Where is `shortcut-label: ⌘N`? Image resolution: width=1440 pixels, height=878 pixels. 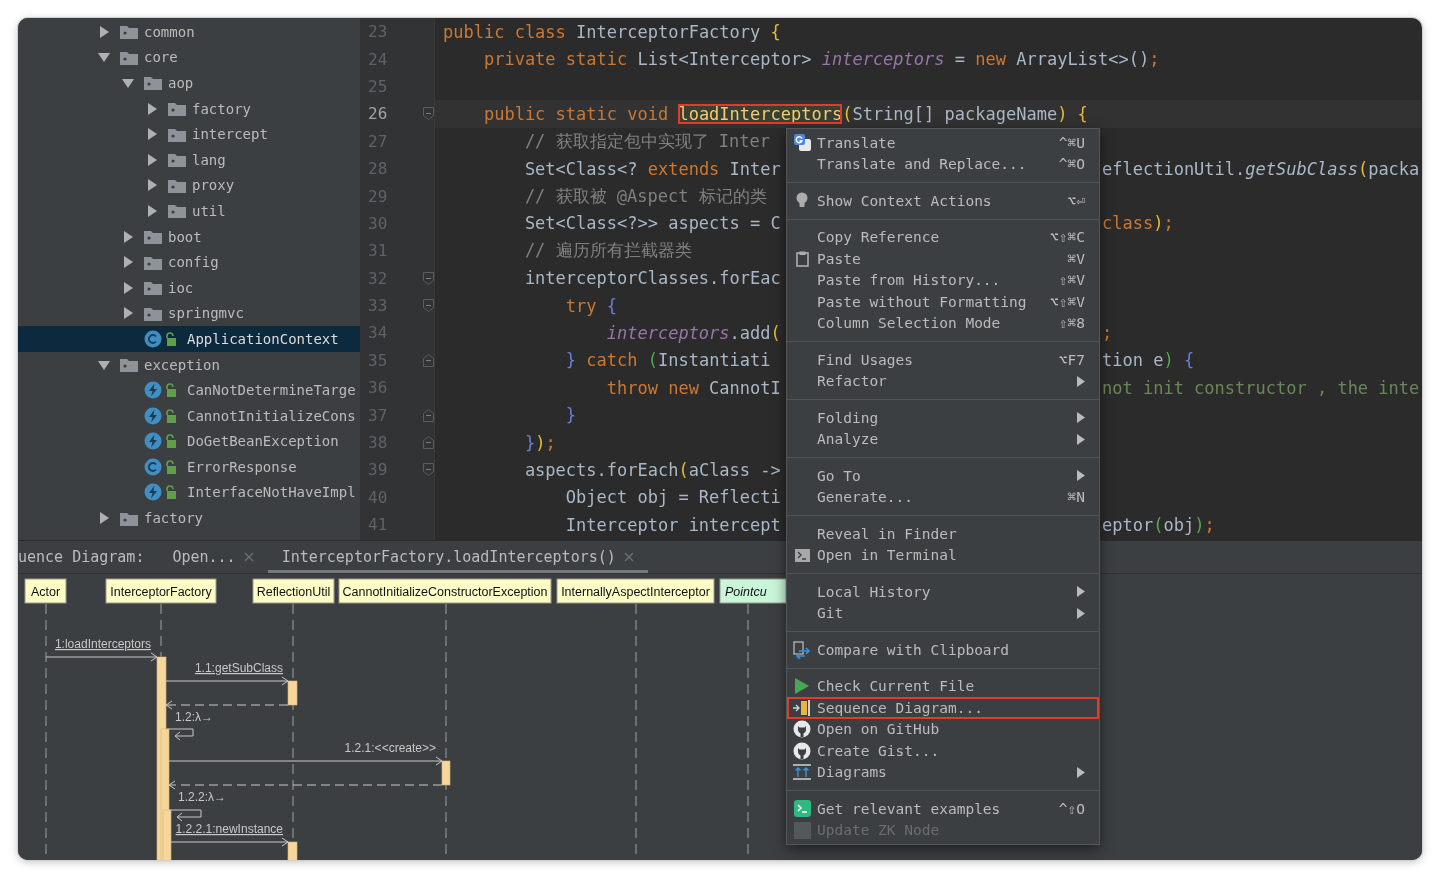 shortcut-label: ⌘N is located at coordinates (1076, 497).